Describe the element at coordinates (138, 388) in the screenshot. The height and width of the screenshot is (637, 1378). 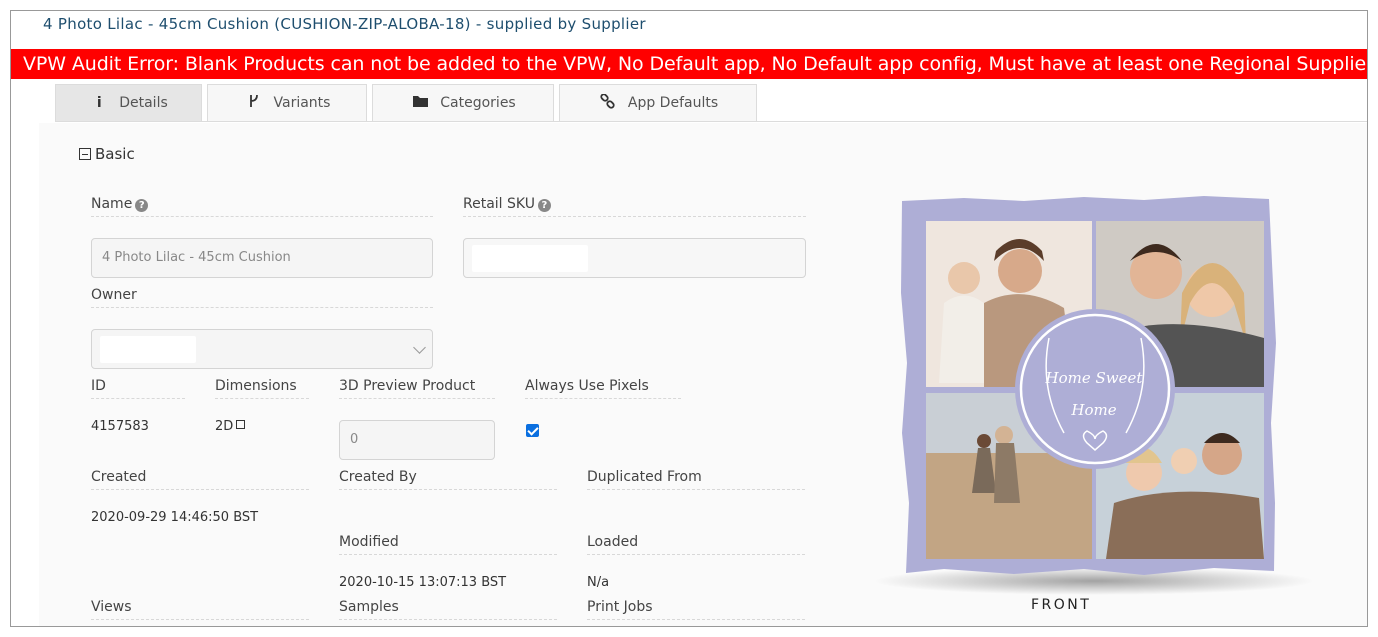
I see `id-label: ID` at that location.